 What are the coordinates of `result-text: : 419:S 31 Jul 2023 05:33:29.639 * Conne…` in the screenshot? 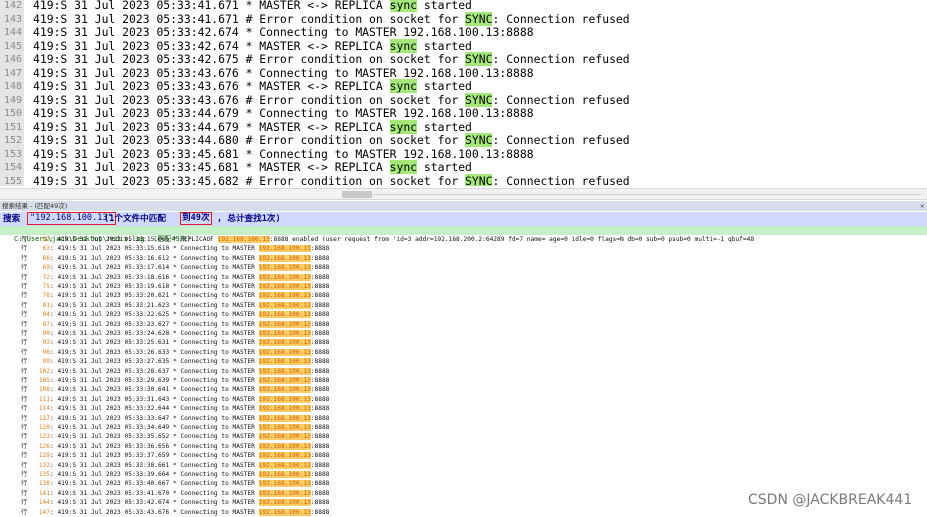 It's located at (189, 380).